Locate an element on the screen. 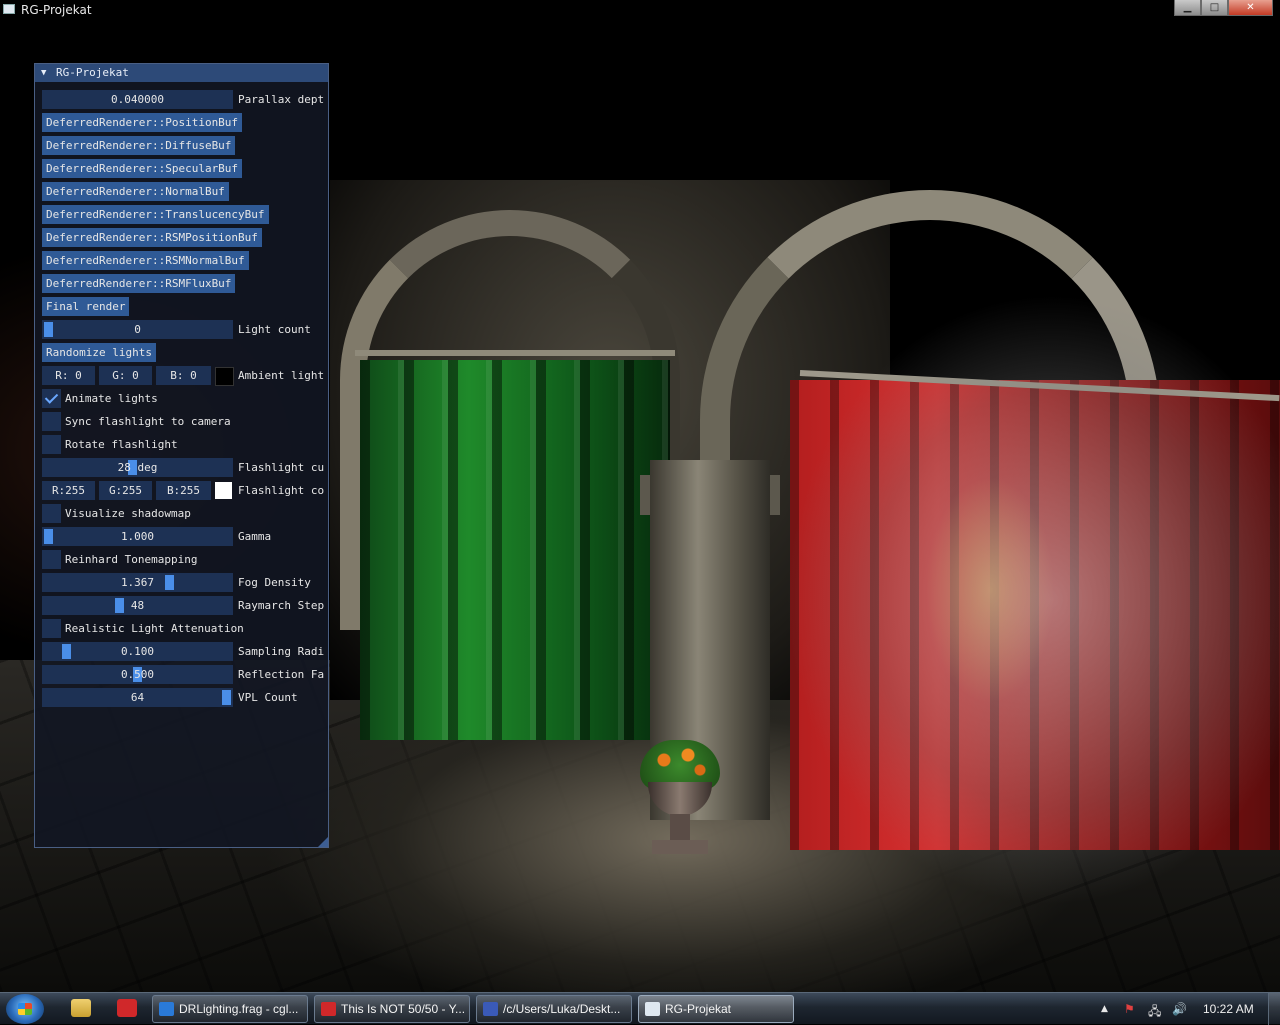  flashlight-color-swatch is located at coordinates (223, 490).